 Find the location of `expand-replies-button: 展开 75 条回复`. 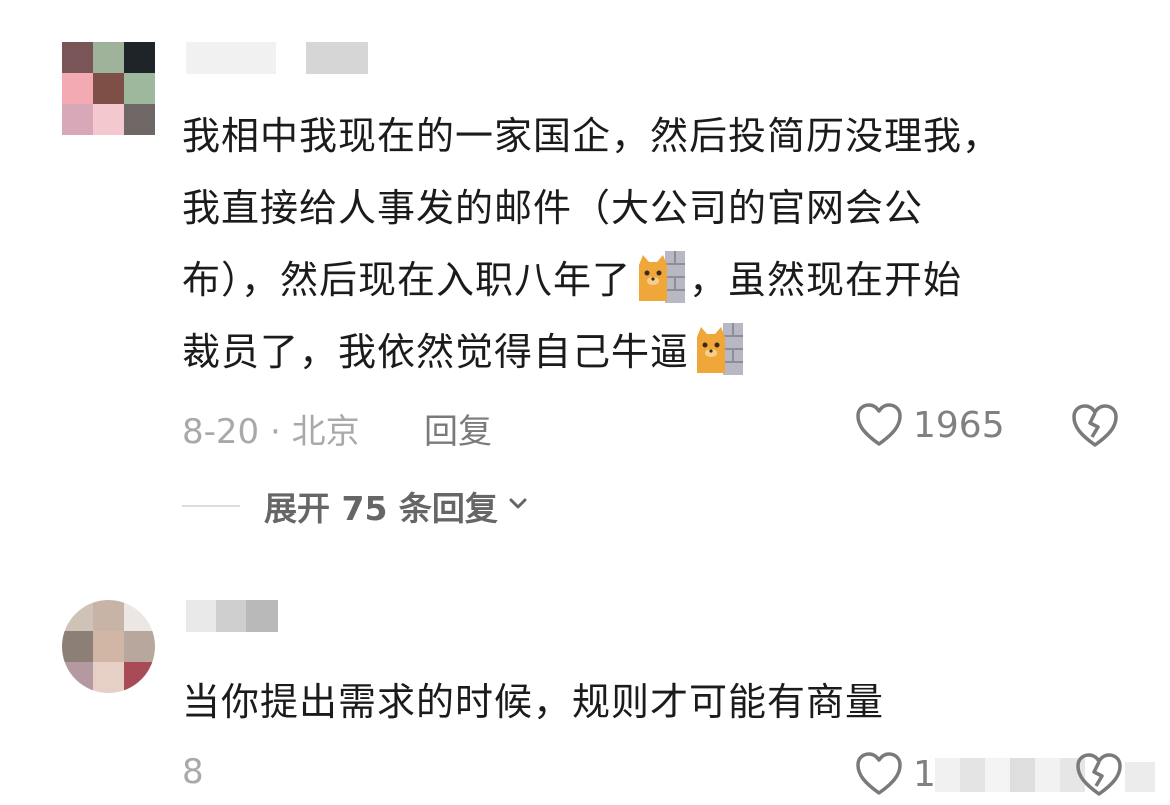

expand-replies-button: 展开 75 条回复 is located at coordinates (356, 506).